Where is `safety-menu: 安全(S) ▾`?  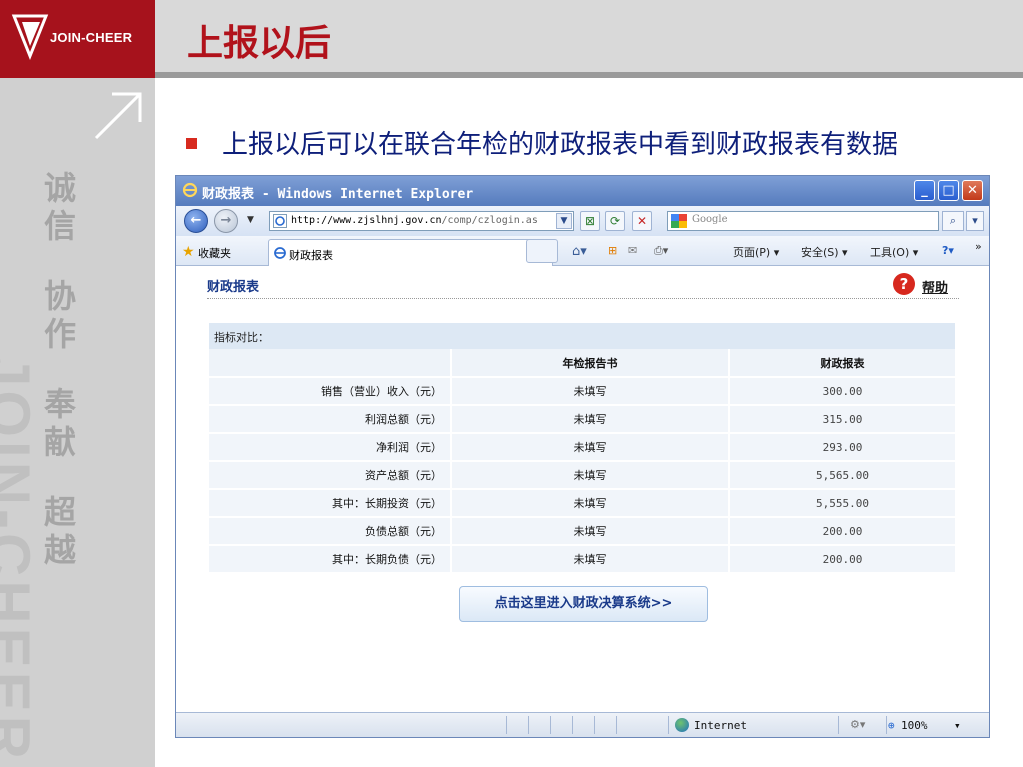
safety-menu: 安全(S) ▾ is located at coordinates (824, 252).